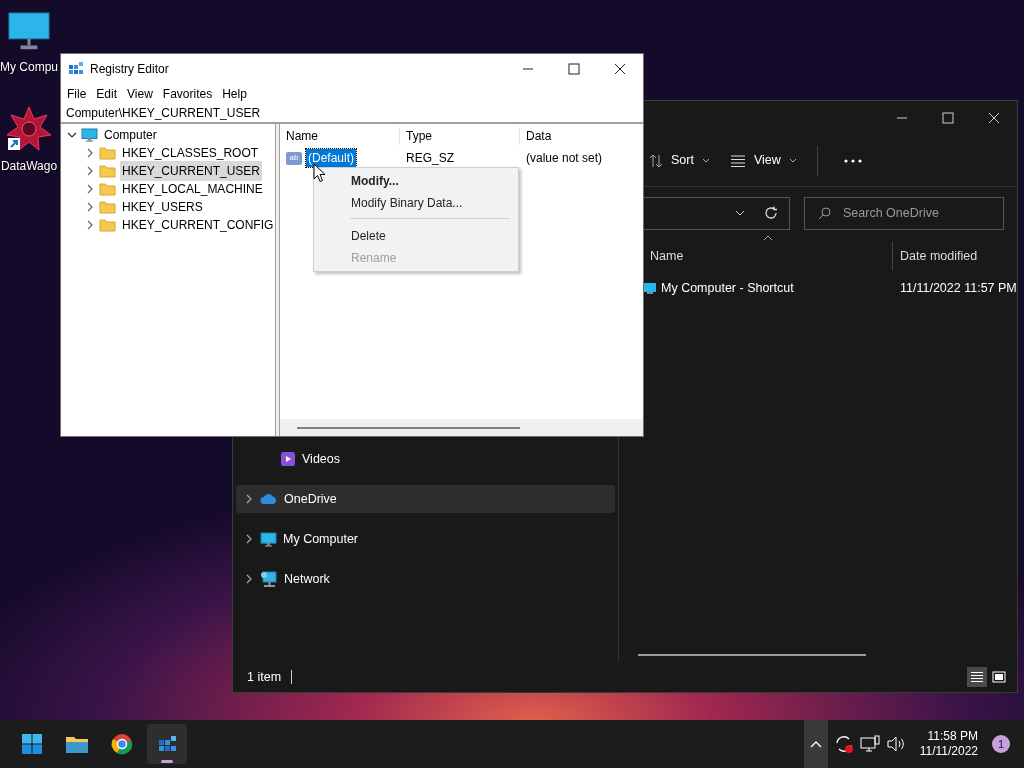 This screenshot has height=768, width=1024. I want to click on menu-item: Favorites, so click(187, 93).